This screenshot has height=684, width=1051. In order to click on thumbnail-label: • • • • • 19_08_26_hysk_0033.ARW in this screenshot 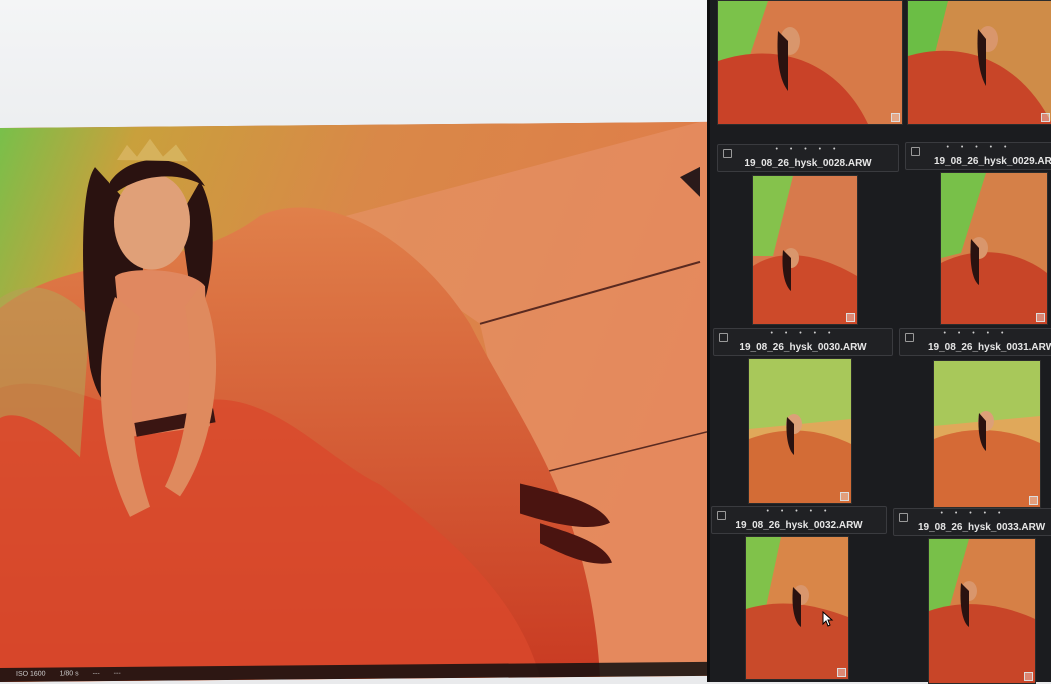, I will do `click(972, 522)`.